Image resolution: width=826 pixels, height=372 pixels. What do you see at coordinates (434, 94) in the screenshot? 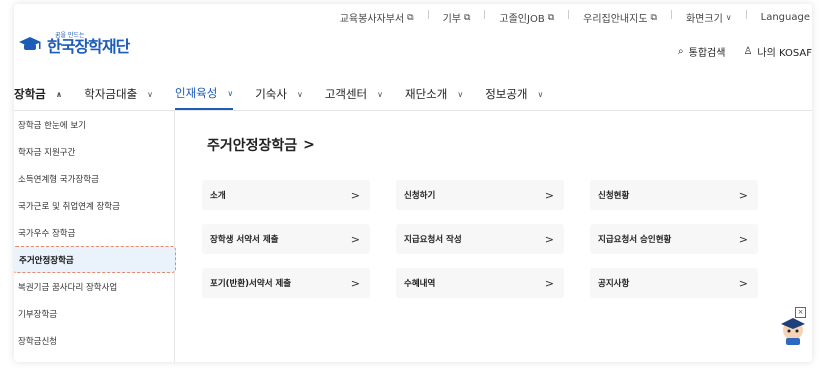
I see `gnb-item-about: 재단소개 ∨` at bounding box center [434, 94].